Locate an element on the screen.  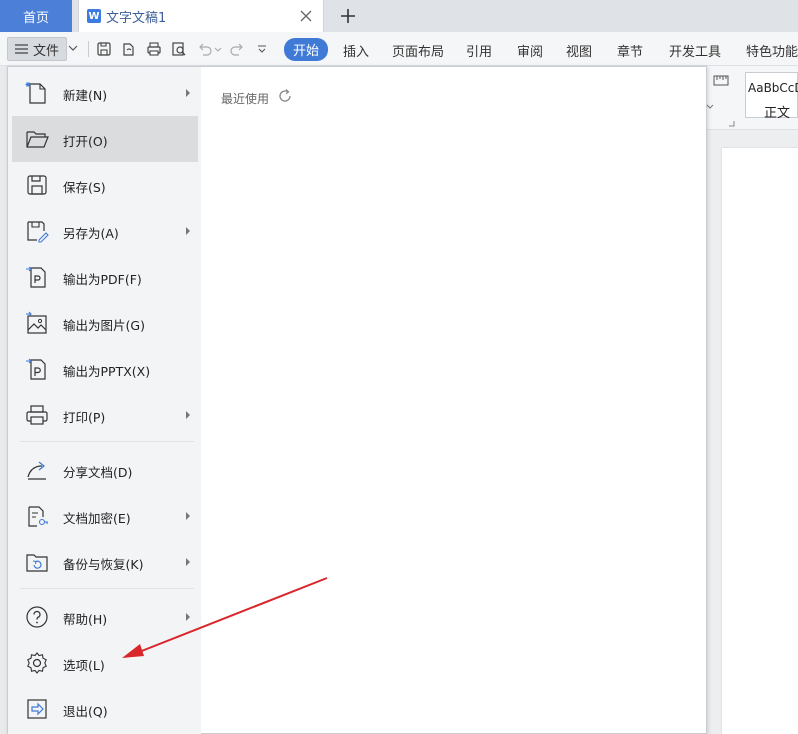
menu-item-export-image: 输出为图片(G) is located at coordinates (105, 323).